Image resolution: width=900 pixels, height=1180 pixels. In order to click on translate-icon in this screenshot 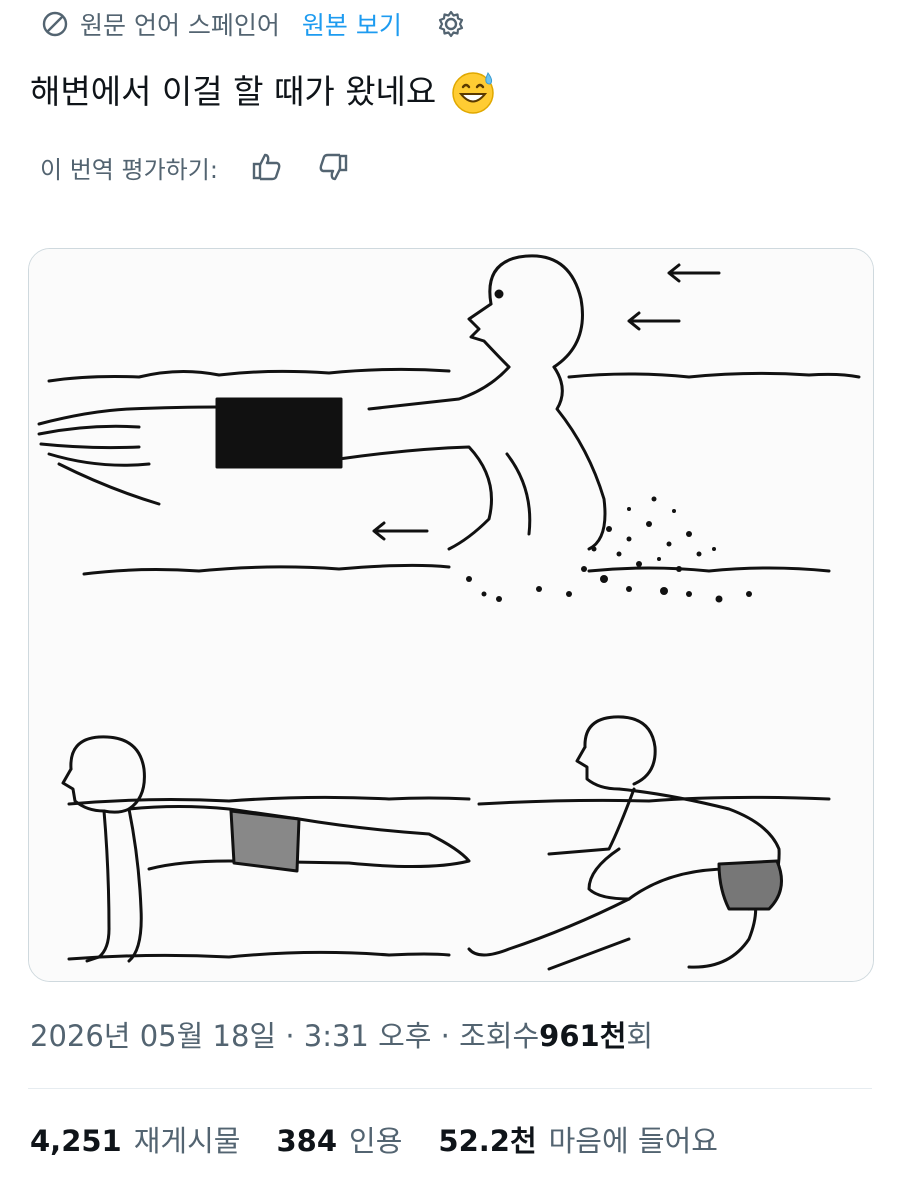, I will do `click(55, 24)`.